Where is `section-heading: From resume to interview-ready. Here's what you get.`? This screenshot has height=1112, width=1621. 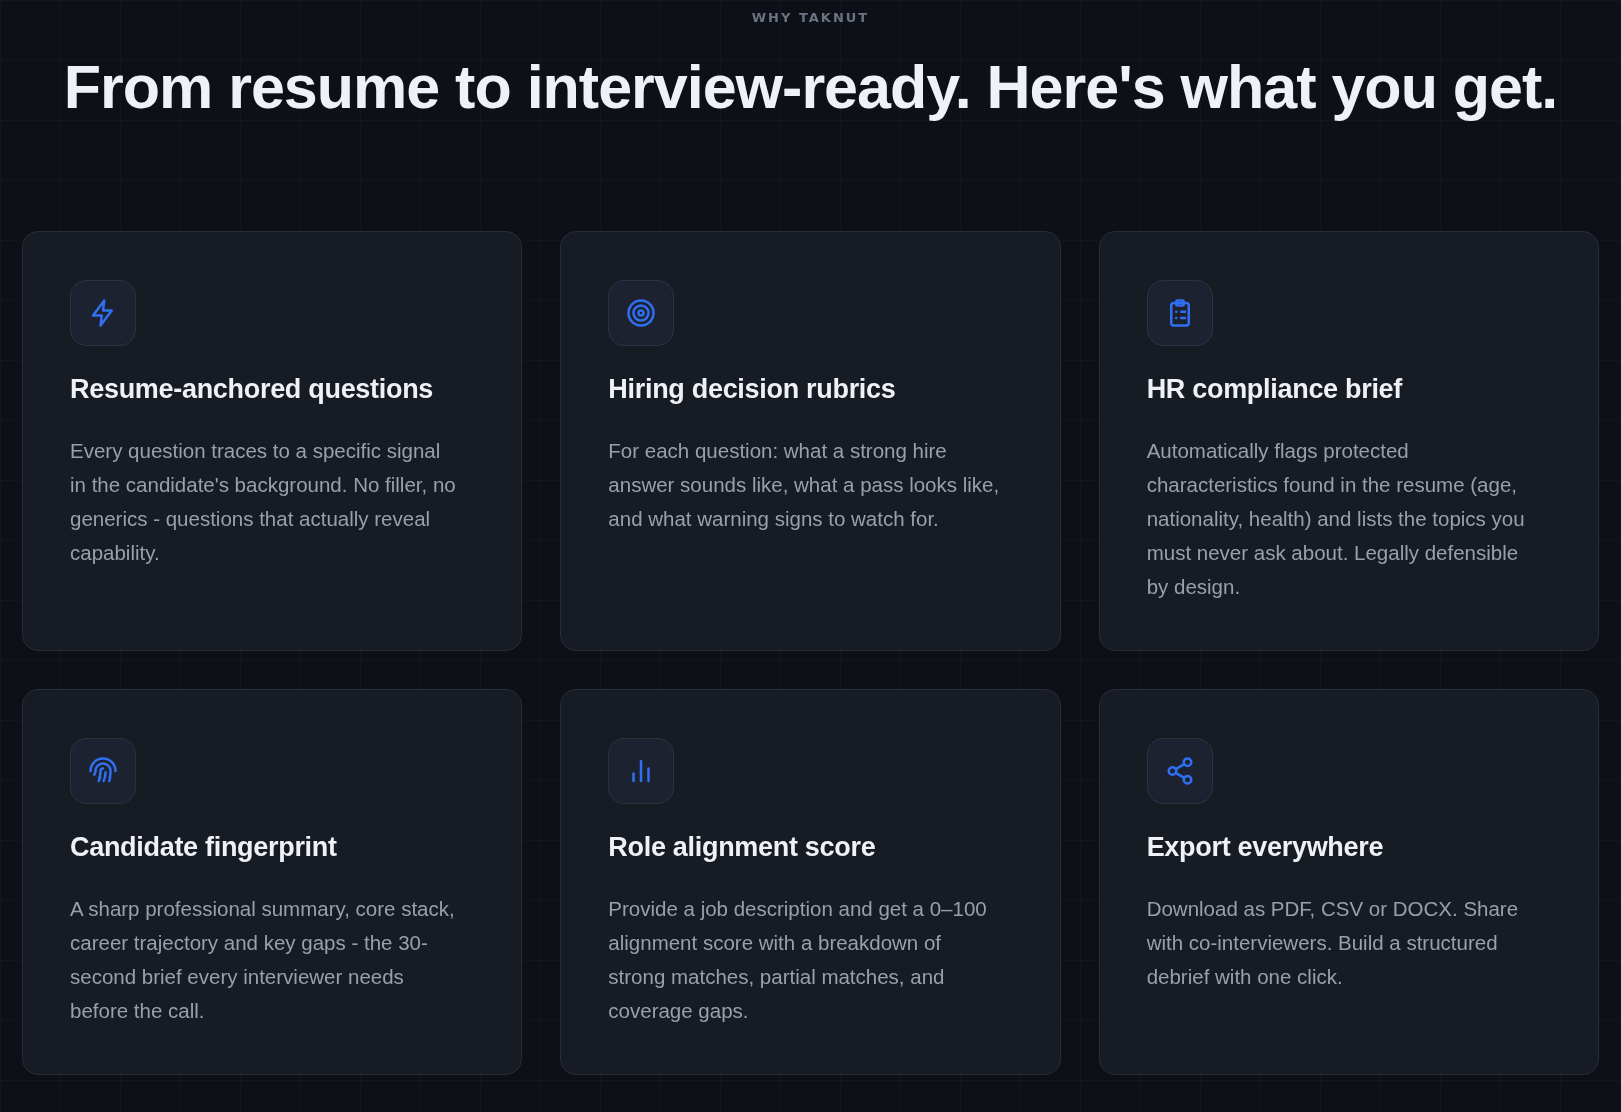
section-heading: From resume to interview-ready. Here's what you get. is located at coordinates (810, 87).